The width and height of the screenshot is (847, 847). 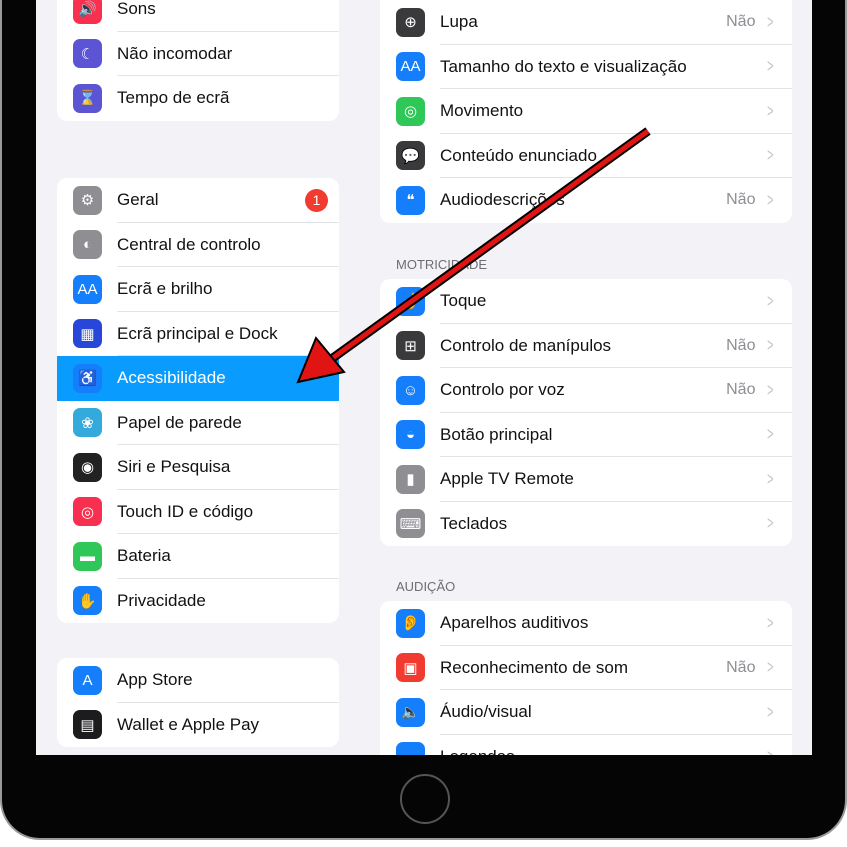 I want to click on red-arrow-annotation, so click(x=473, y=255).